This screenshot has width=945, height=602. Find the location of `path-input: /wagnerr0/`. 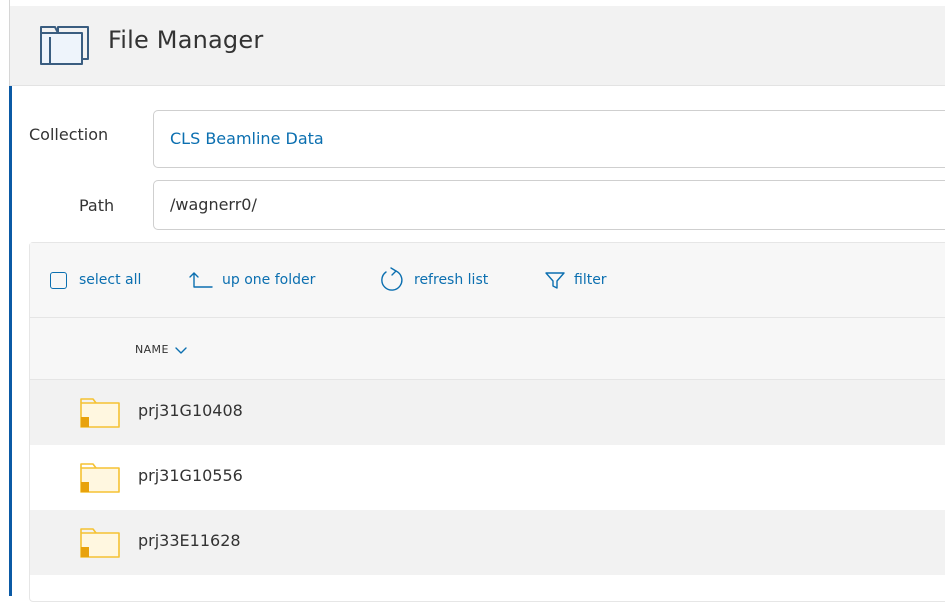

path-input: /wagnerr0/ is located at coordinates (549, 205).